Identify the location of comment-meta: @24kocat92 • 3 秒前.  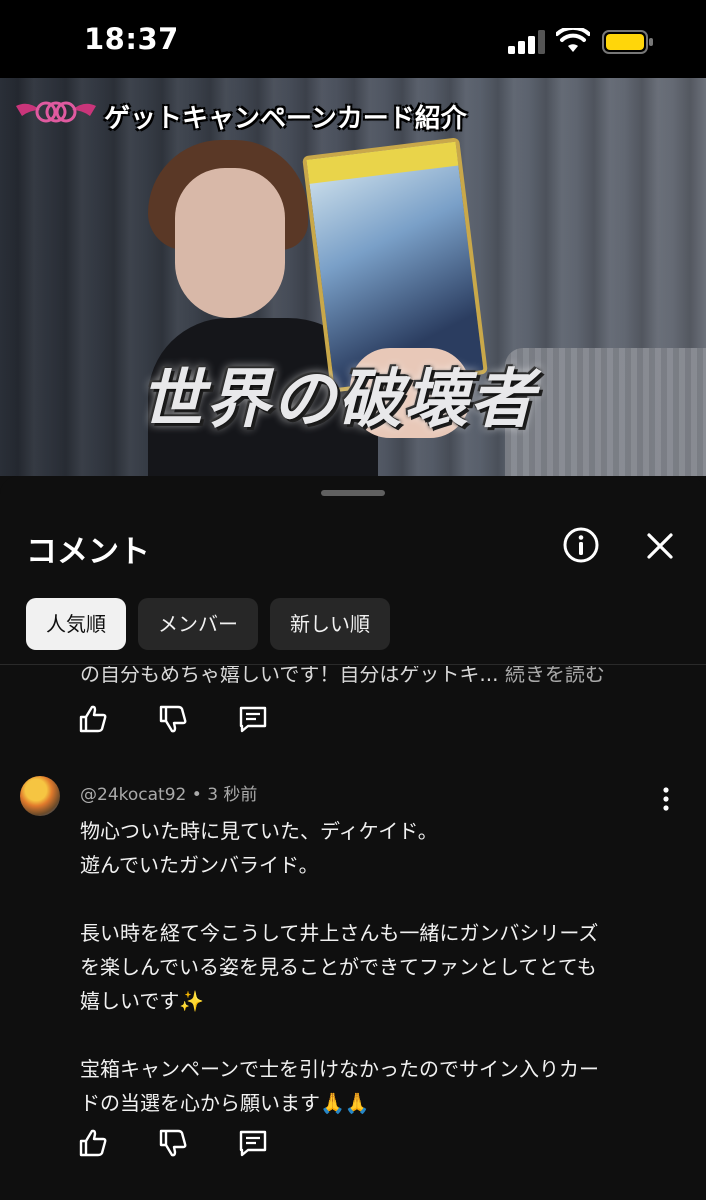
(168, 792).